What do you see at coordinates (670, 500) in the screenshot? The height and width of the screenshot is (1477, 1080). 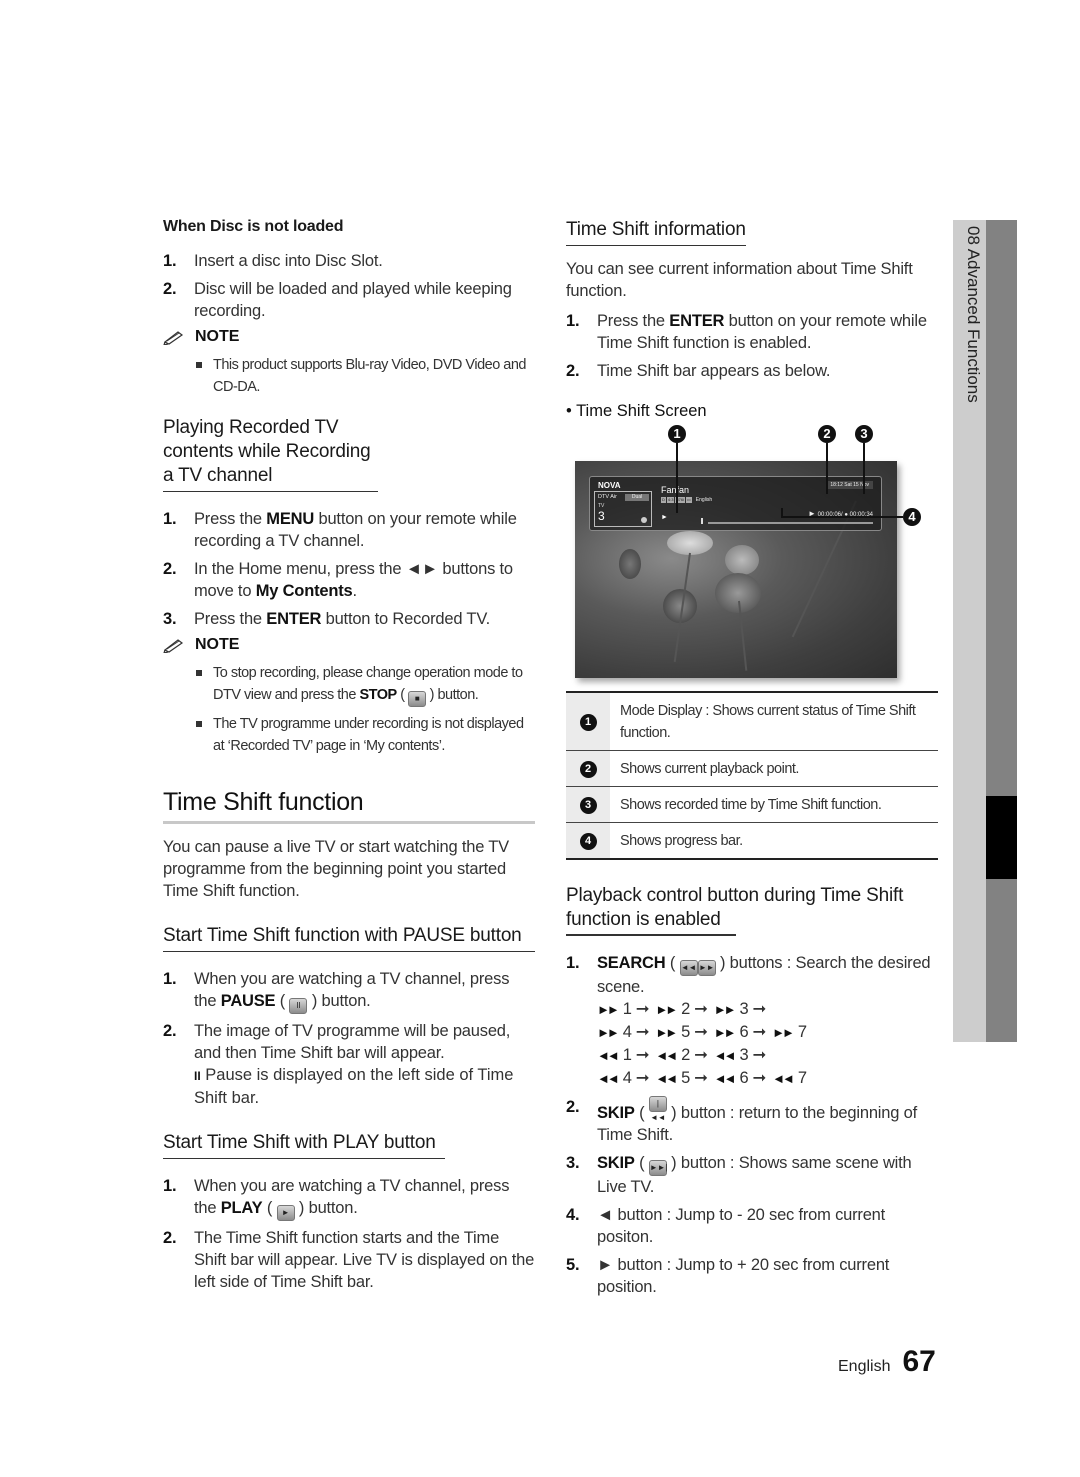 I see `tag: 4:3` at bounding box center [670, 500].